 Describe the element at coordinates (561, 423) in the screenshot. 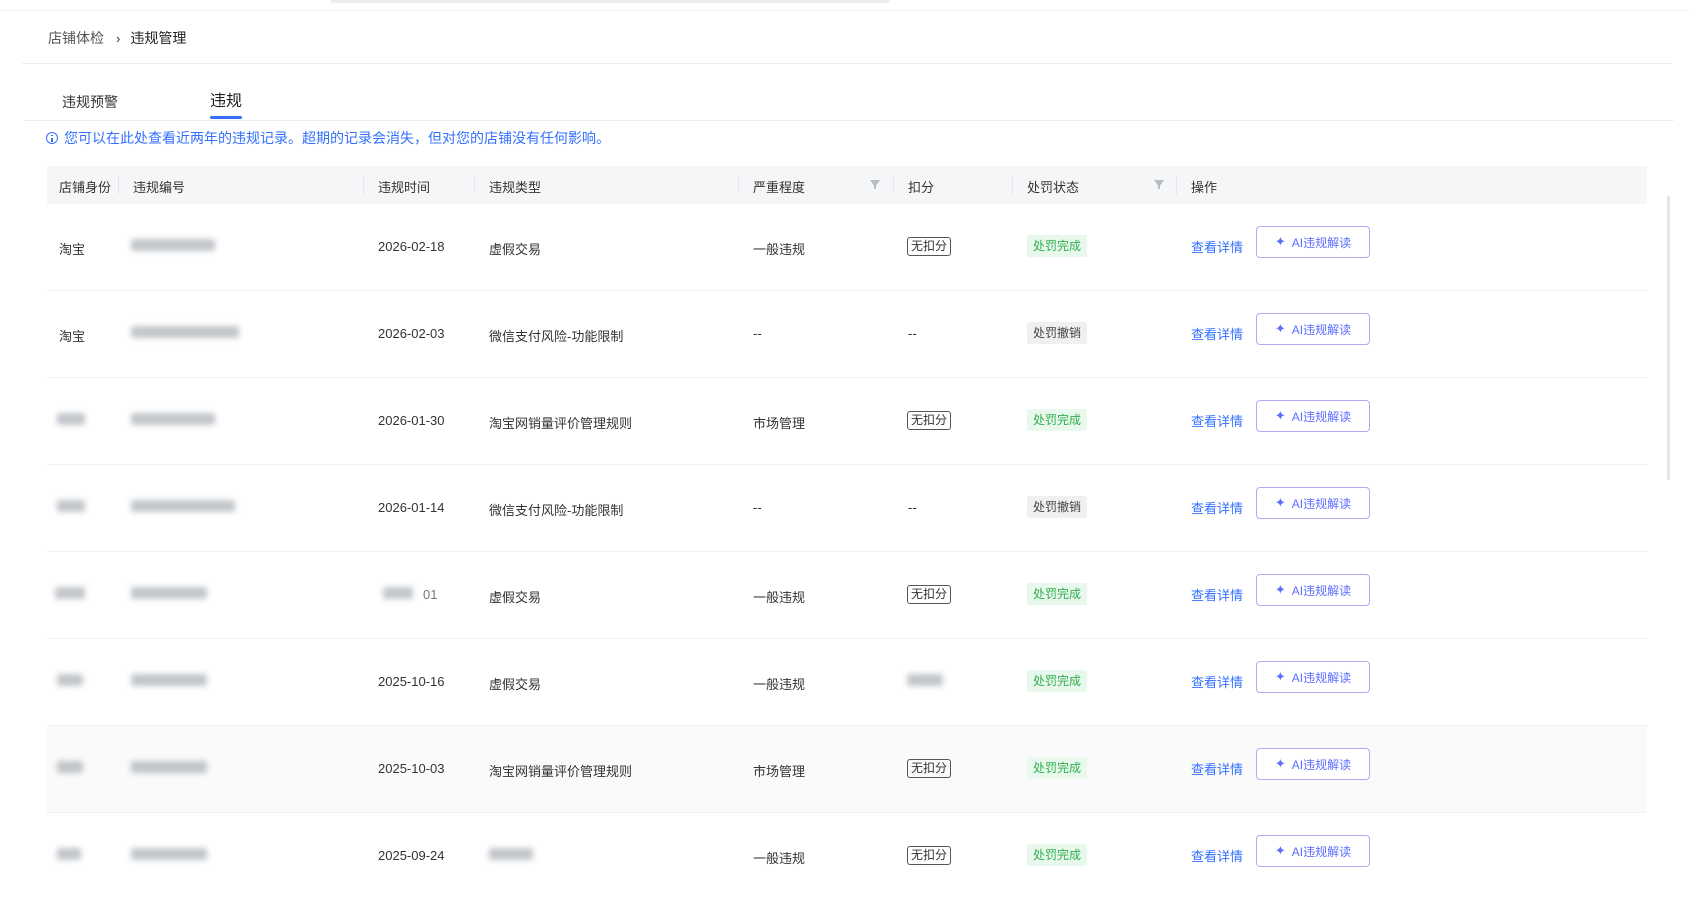

I see `type-cell: 淘宝网销量评价管理规则` at that location.